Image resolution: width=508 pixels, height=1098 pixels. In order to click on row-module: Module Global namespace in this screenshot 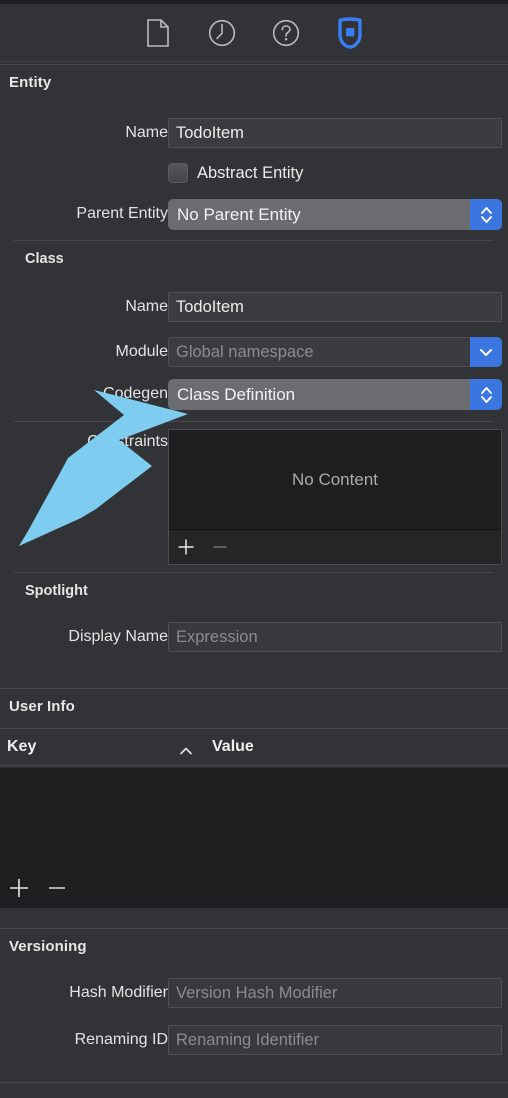, I will do `click(254, 352)`.